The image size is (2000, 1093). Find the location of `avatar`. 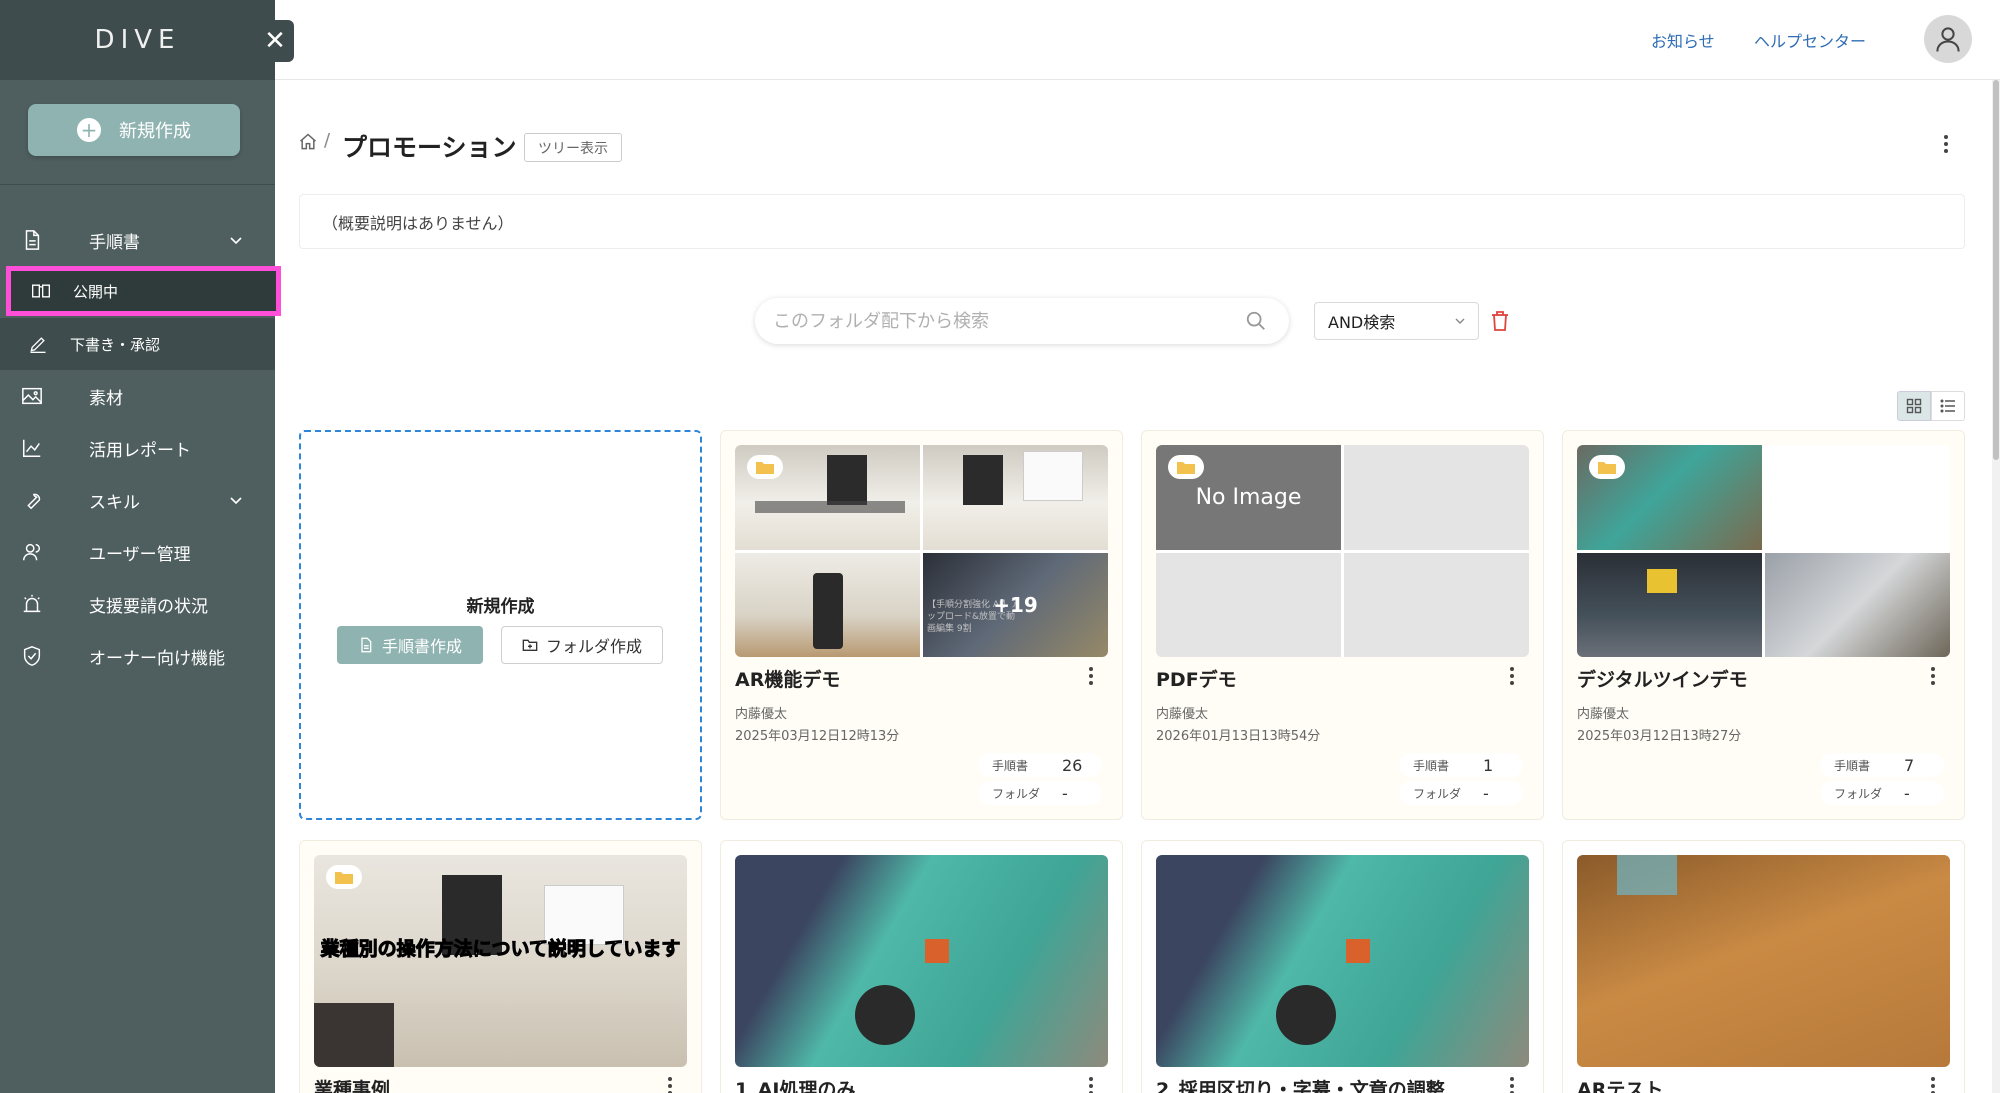

avatar is located at coordinates (1948, 39).